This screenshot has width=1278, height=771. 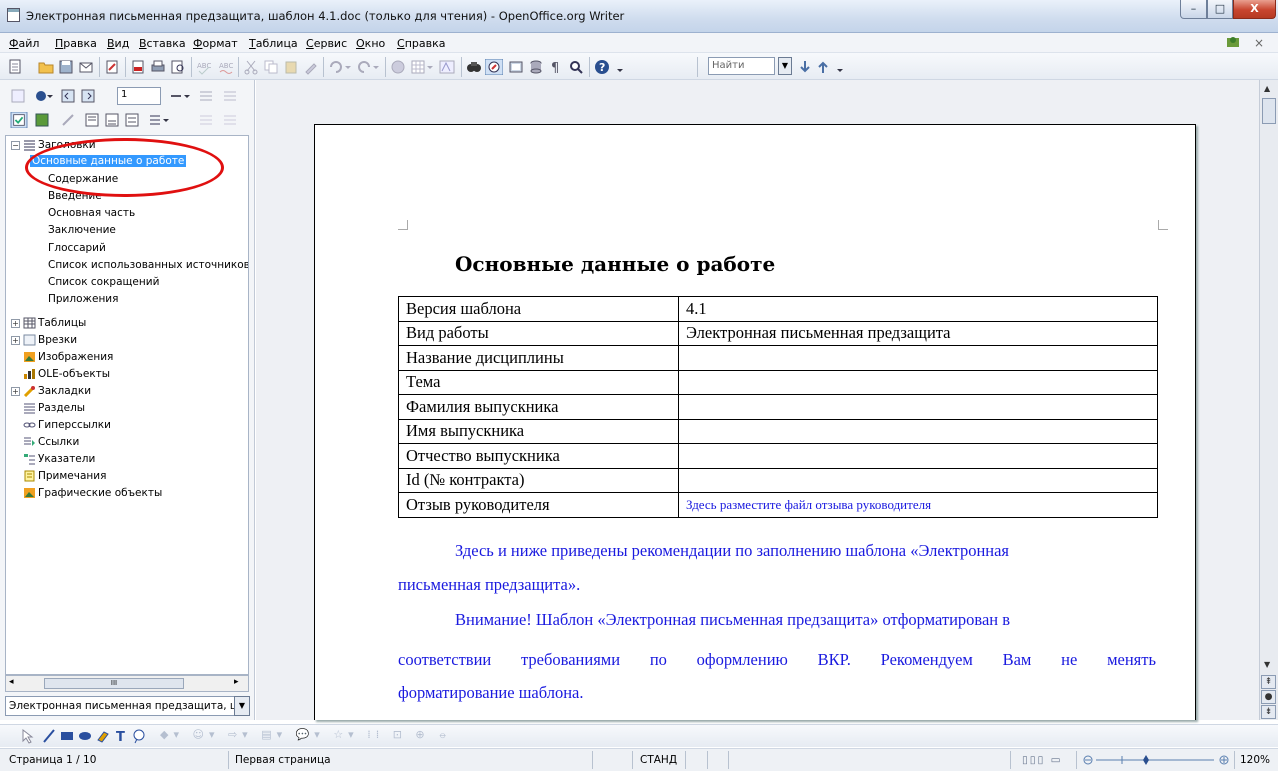 I want to click on tree-heading-item: Основная часть, so click(x=91, y=213).